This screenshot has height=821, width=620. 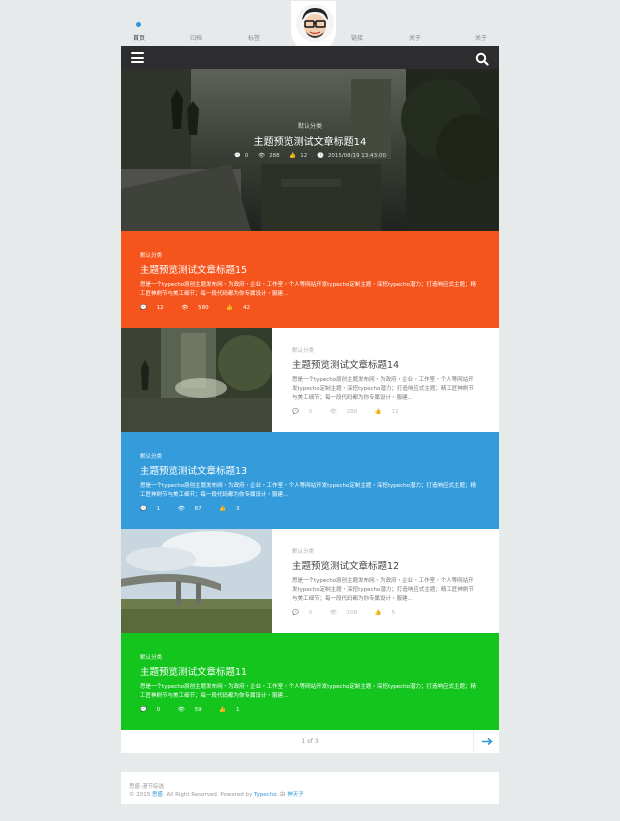 What do you see at coordinates (138, 24) in the screenshot?
I see `active-indicator-dot` at bounding box center [138, 24].